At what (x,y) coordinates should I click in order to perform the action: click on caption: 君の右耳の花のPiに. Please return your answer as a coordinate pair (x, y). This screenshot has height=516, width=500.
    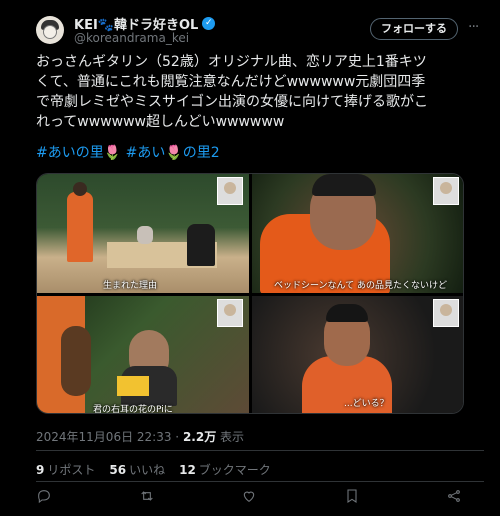
    Looking at the image, I should click on (133, 409).